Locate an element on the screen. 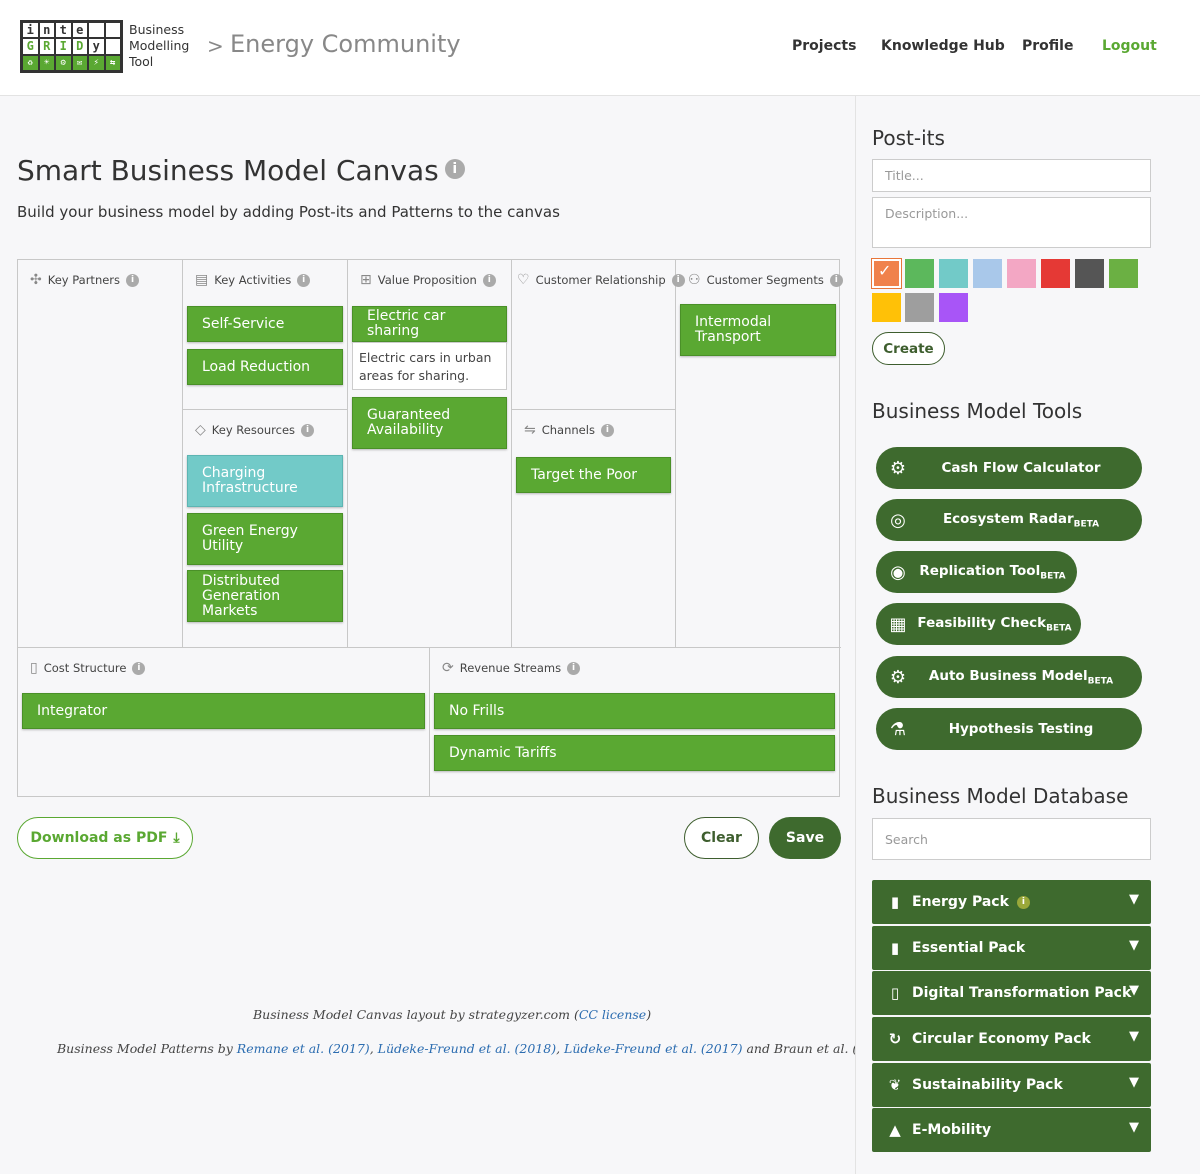  block-customer-relationship: ♡ Customer Relationship i is located at coordinates (598, 335).